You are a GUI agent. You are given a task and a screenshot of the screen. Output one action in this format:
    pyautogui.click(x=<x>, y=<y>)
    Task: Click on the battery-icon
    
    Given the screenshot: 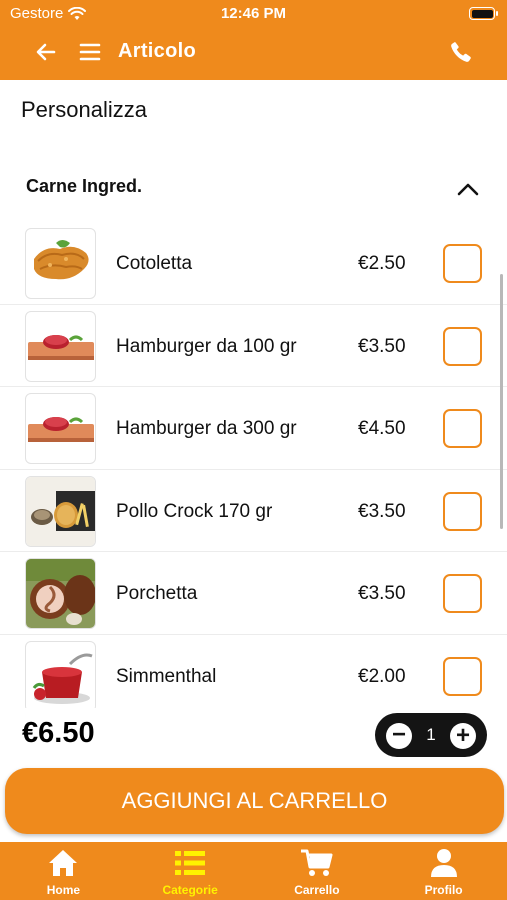 What is the action you would take?
    pyautogui.click(x=483, y=13)
    